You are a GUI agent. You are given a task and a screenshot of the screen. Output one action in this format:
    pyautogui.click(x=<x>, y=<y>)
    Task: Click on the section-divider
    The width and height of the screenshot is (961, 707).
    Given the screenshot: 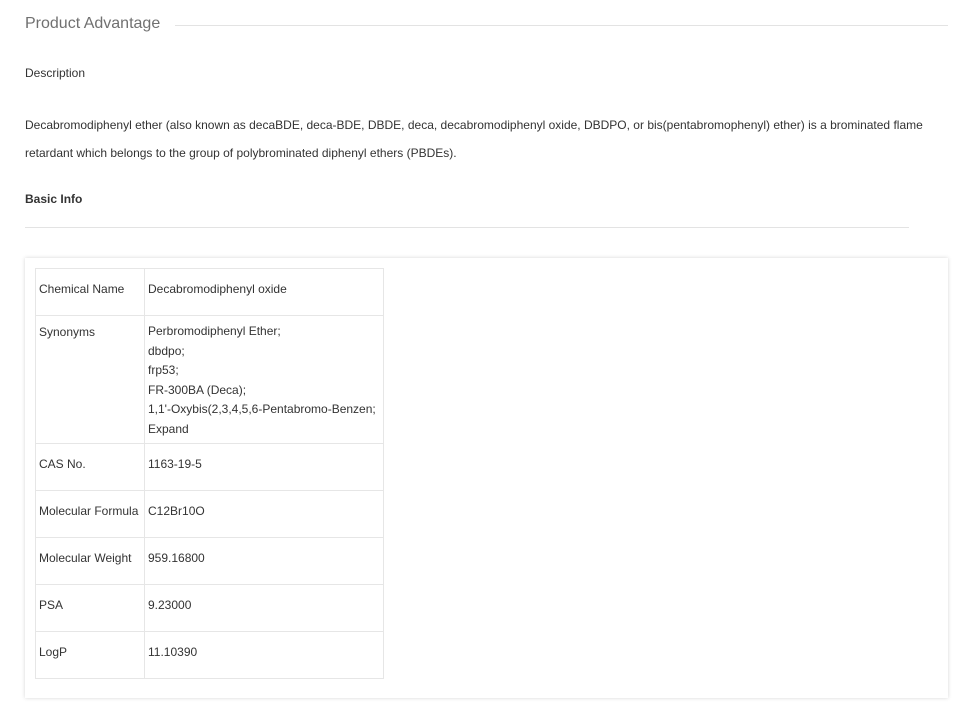 What is the action you would take?
    pyautogui.click(x=561, y=25)
    